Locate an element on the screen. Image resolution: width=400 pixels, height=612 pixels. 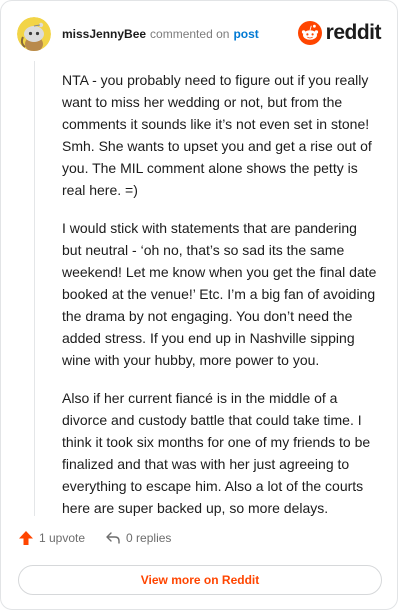
replies-button: 0 replies is located at coordinates (138, 538).